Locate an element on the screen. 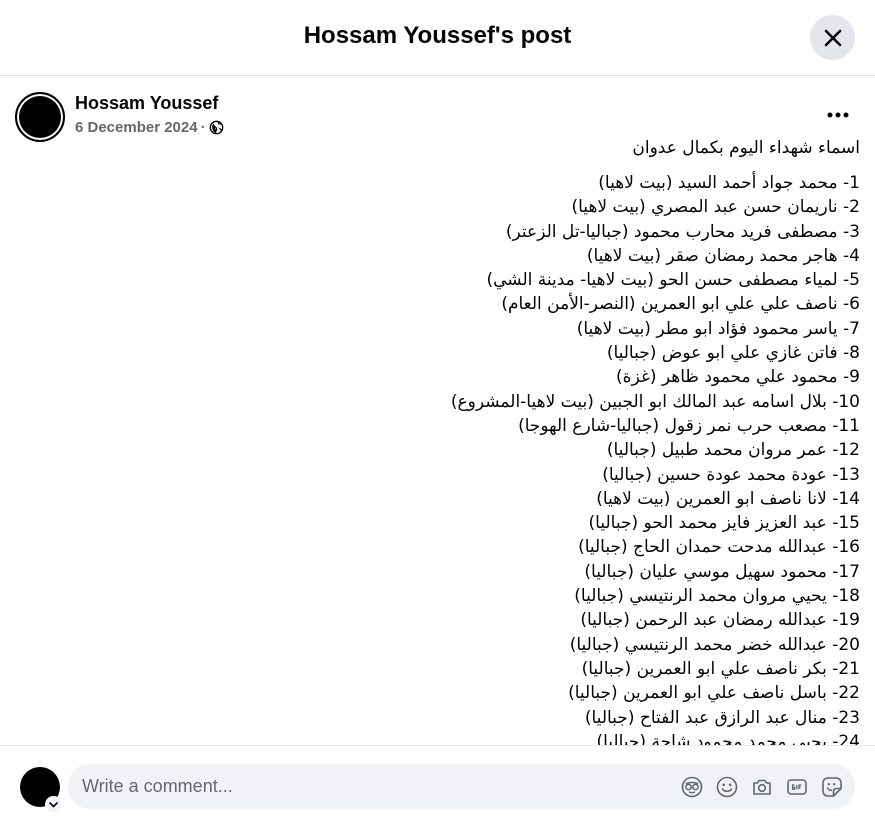  gif-icon is located at coordinates (797, 787).